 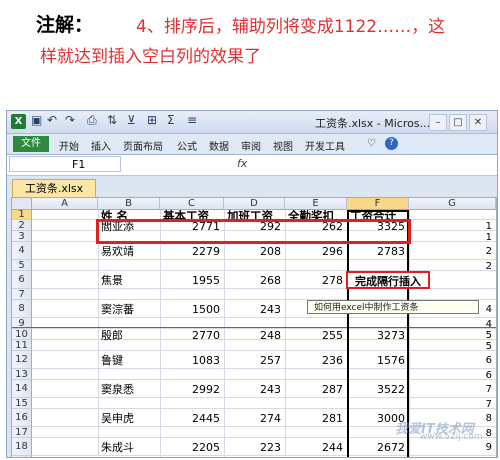 What do you see at coordinates (315, 280) in the screenshot?
I see `attendance-bonus-cell: 278` at bounding box center [315, 280].